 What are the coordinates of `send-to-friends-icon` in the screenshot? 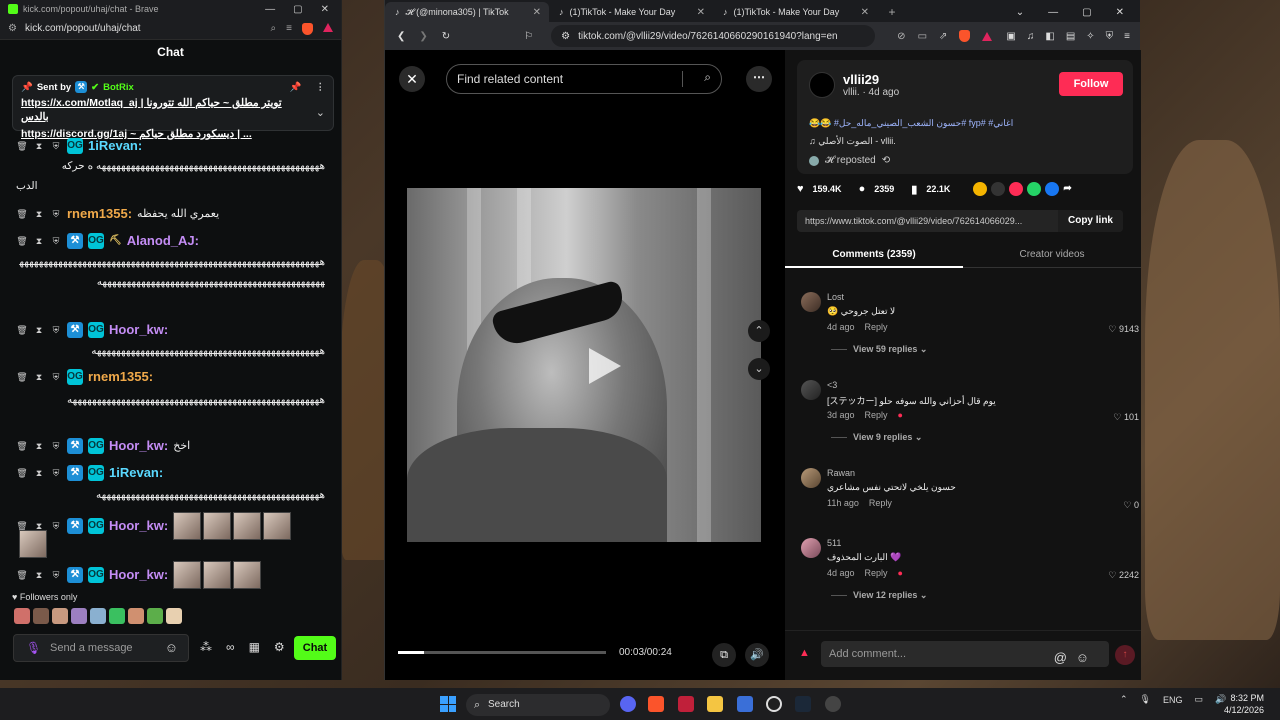 It's located at (1016, 189).